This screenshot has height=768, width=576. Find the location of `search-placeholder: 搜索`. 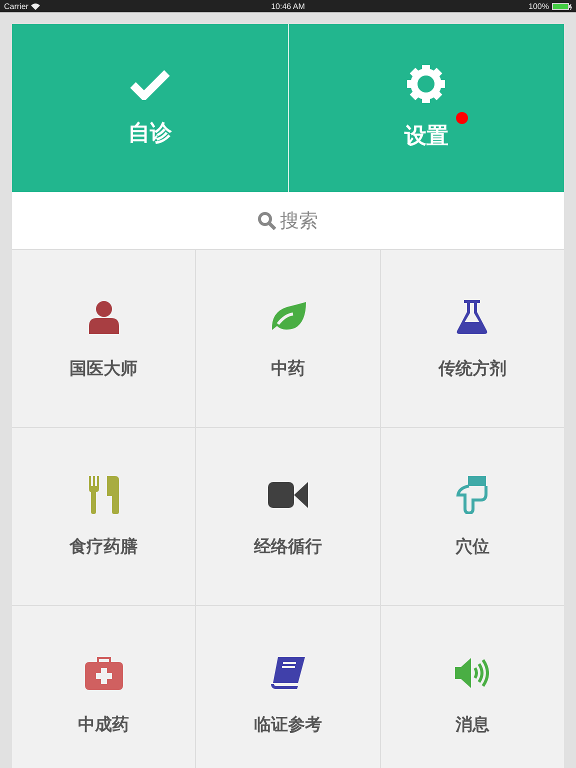

search-placeholder: 搜索 is located at coordinates (299, 221).